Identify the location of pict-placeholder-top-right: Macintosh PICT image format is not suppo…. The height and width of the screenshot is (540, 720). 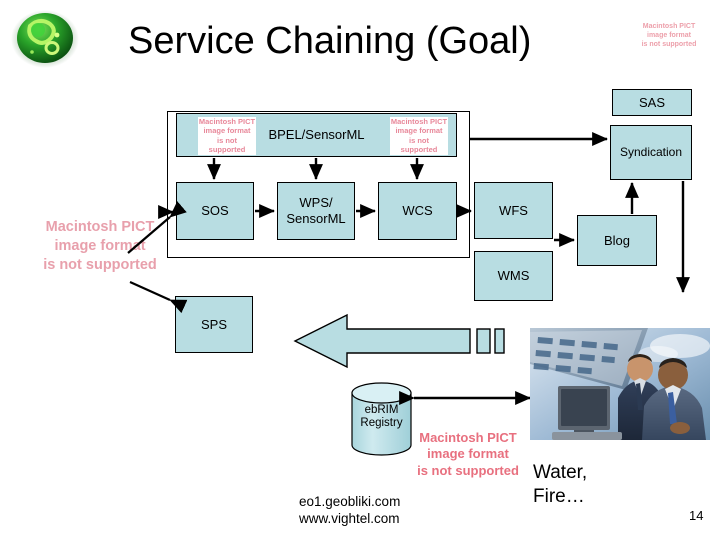
(669, 36).